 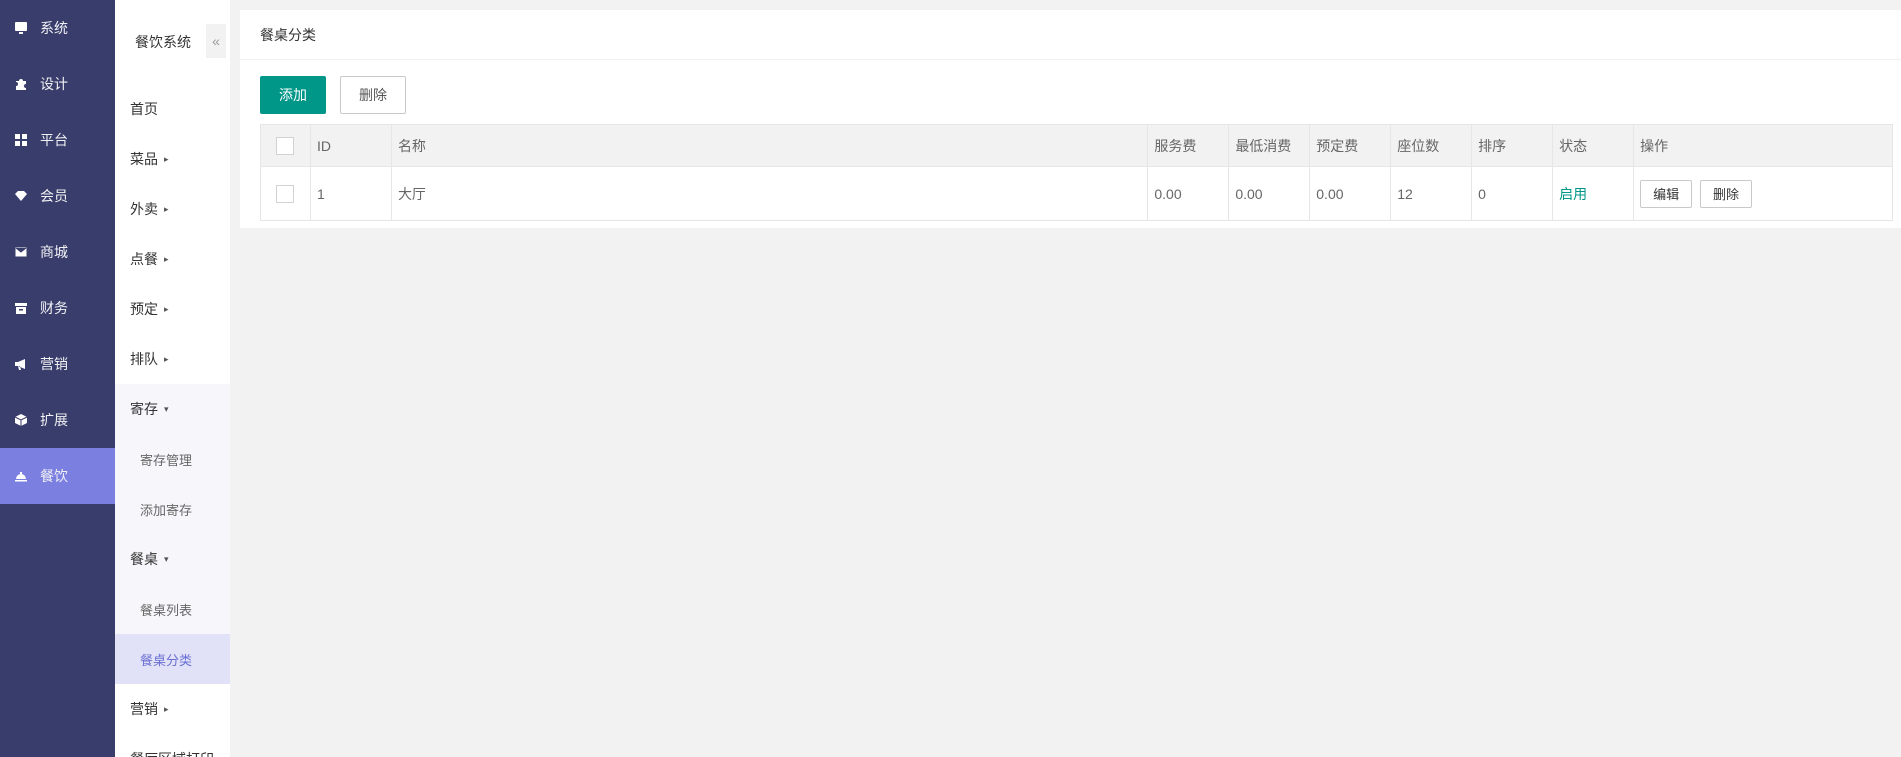 I want to click on puzzle-icon, so click(x=21, y=84).